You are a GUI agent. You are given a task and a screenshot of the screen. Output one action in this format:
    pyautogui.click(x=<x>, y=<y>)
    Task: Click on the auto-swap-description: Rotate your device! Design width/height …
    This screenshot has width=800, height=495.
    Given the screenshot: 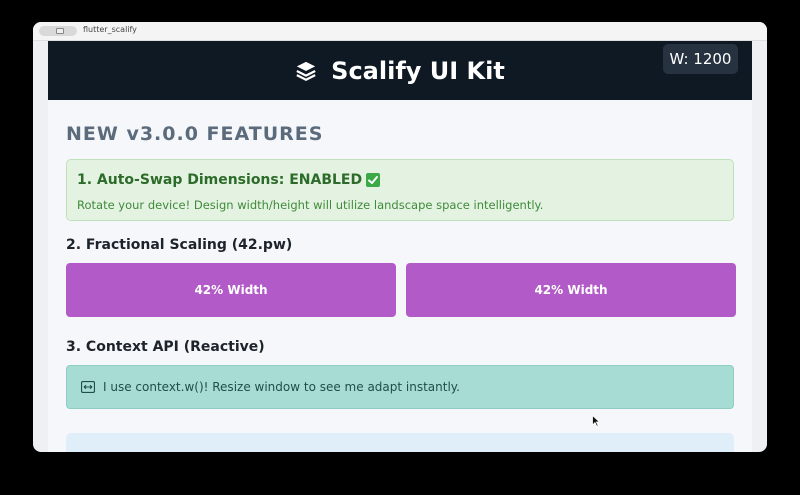 What is the action you would take?
    pyautogui.click(x=310, y=205)
    